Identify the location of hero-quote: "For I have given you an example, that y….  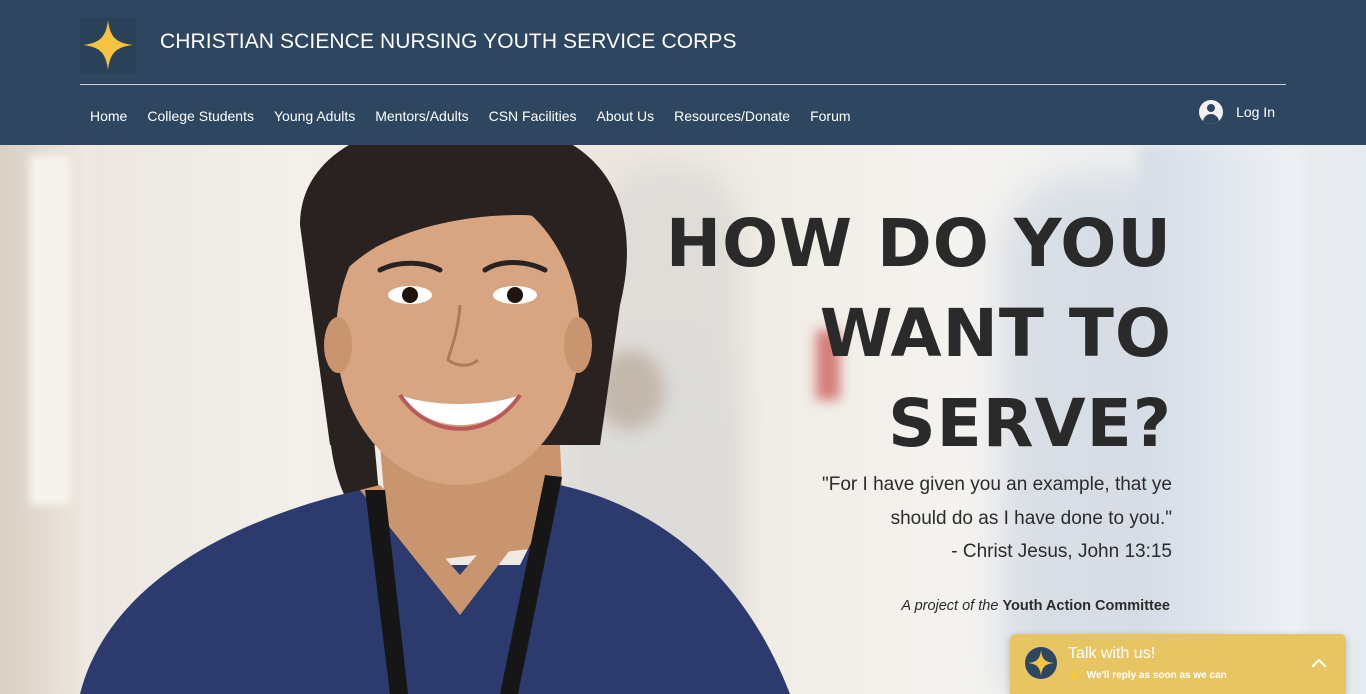
(962, 518).